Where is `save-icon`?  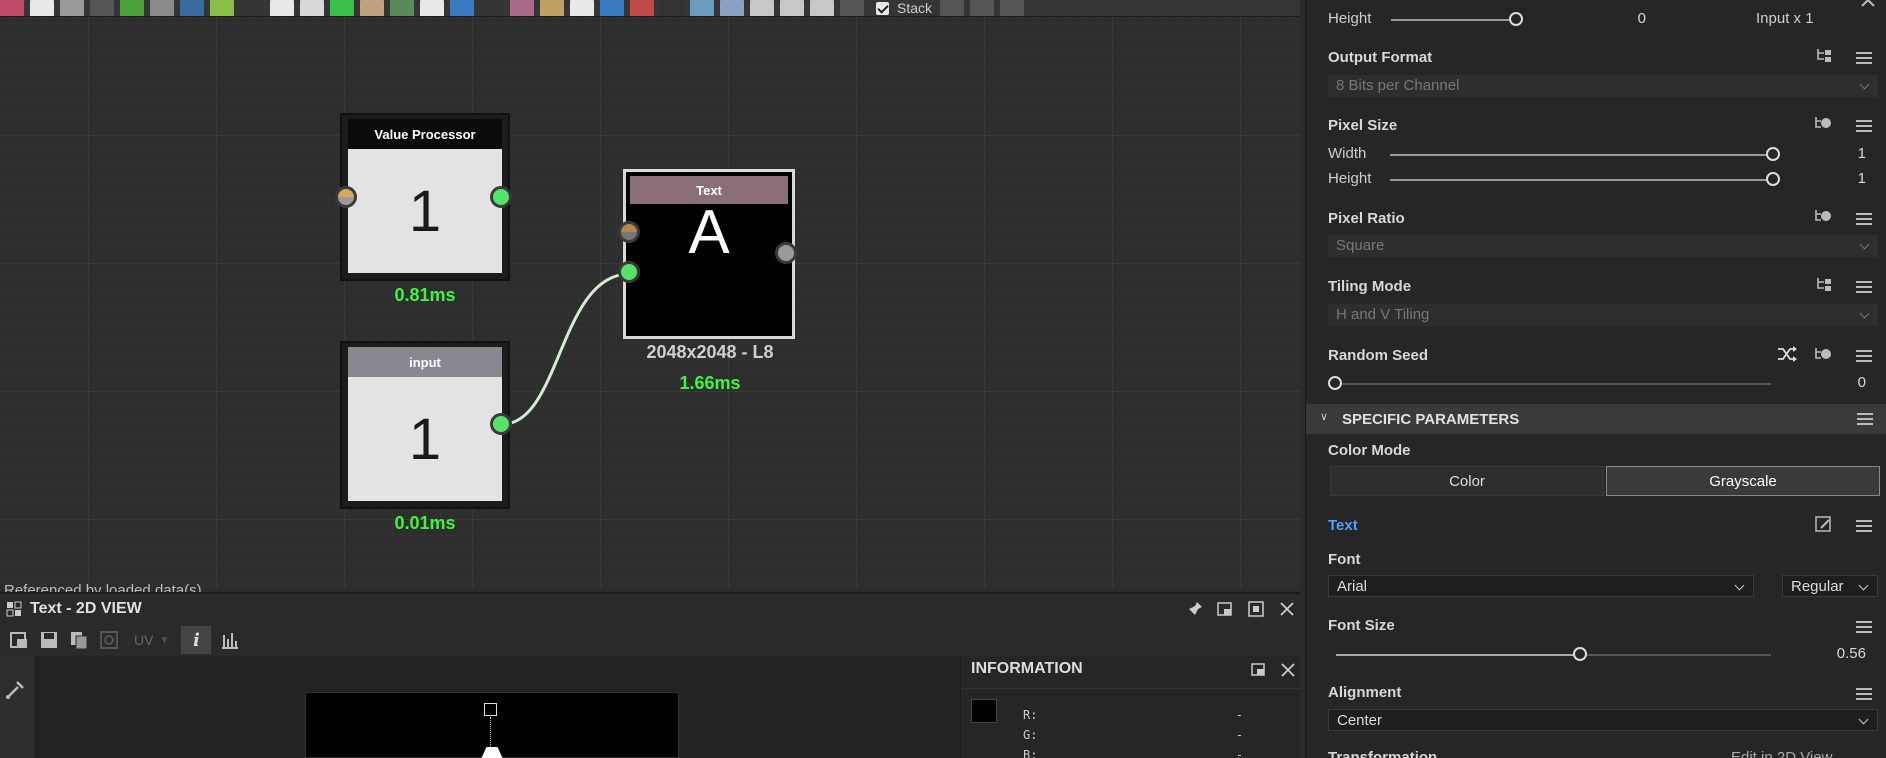 save-icon is located at coordinates (49, 640).